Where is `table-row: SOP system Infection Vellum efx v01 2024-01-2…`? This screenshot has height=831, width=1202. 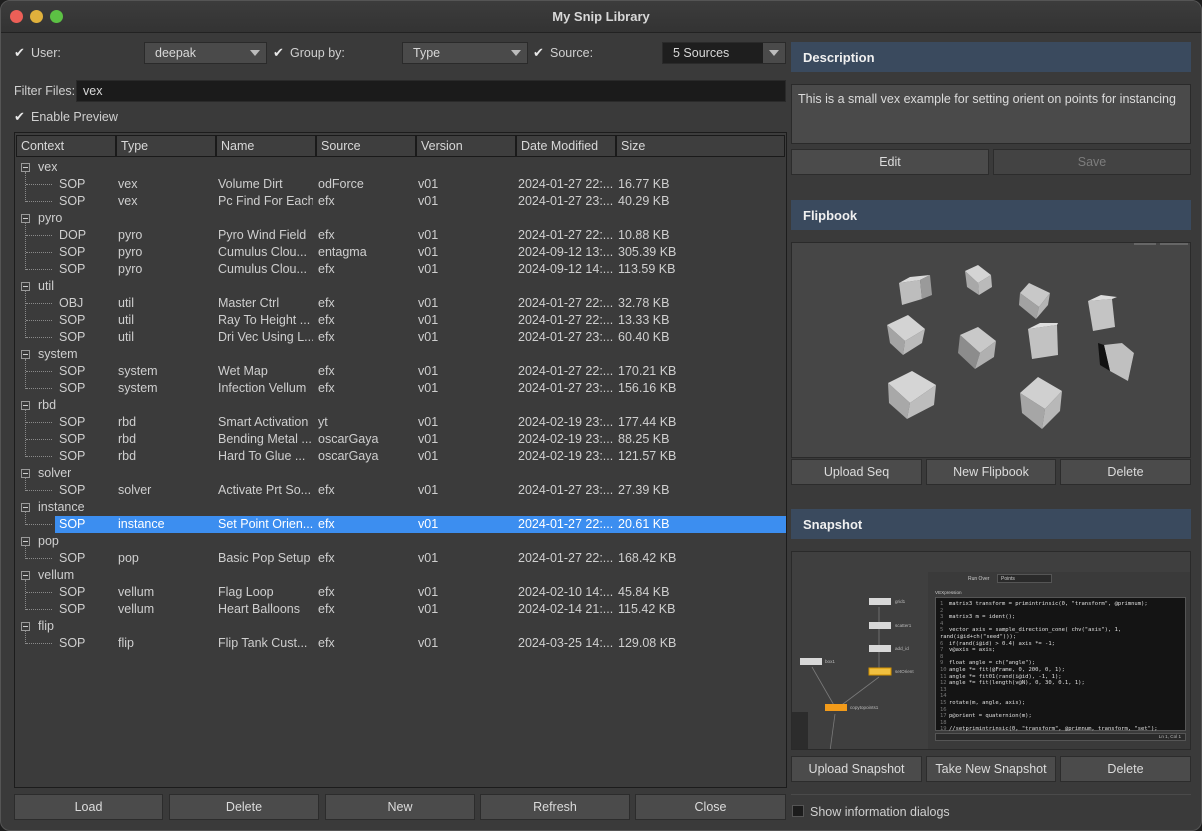 table-row: SOP system Infection Vellum efx v01 2024-01-2… is located at coordinates (400, 388).